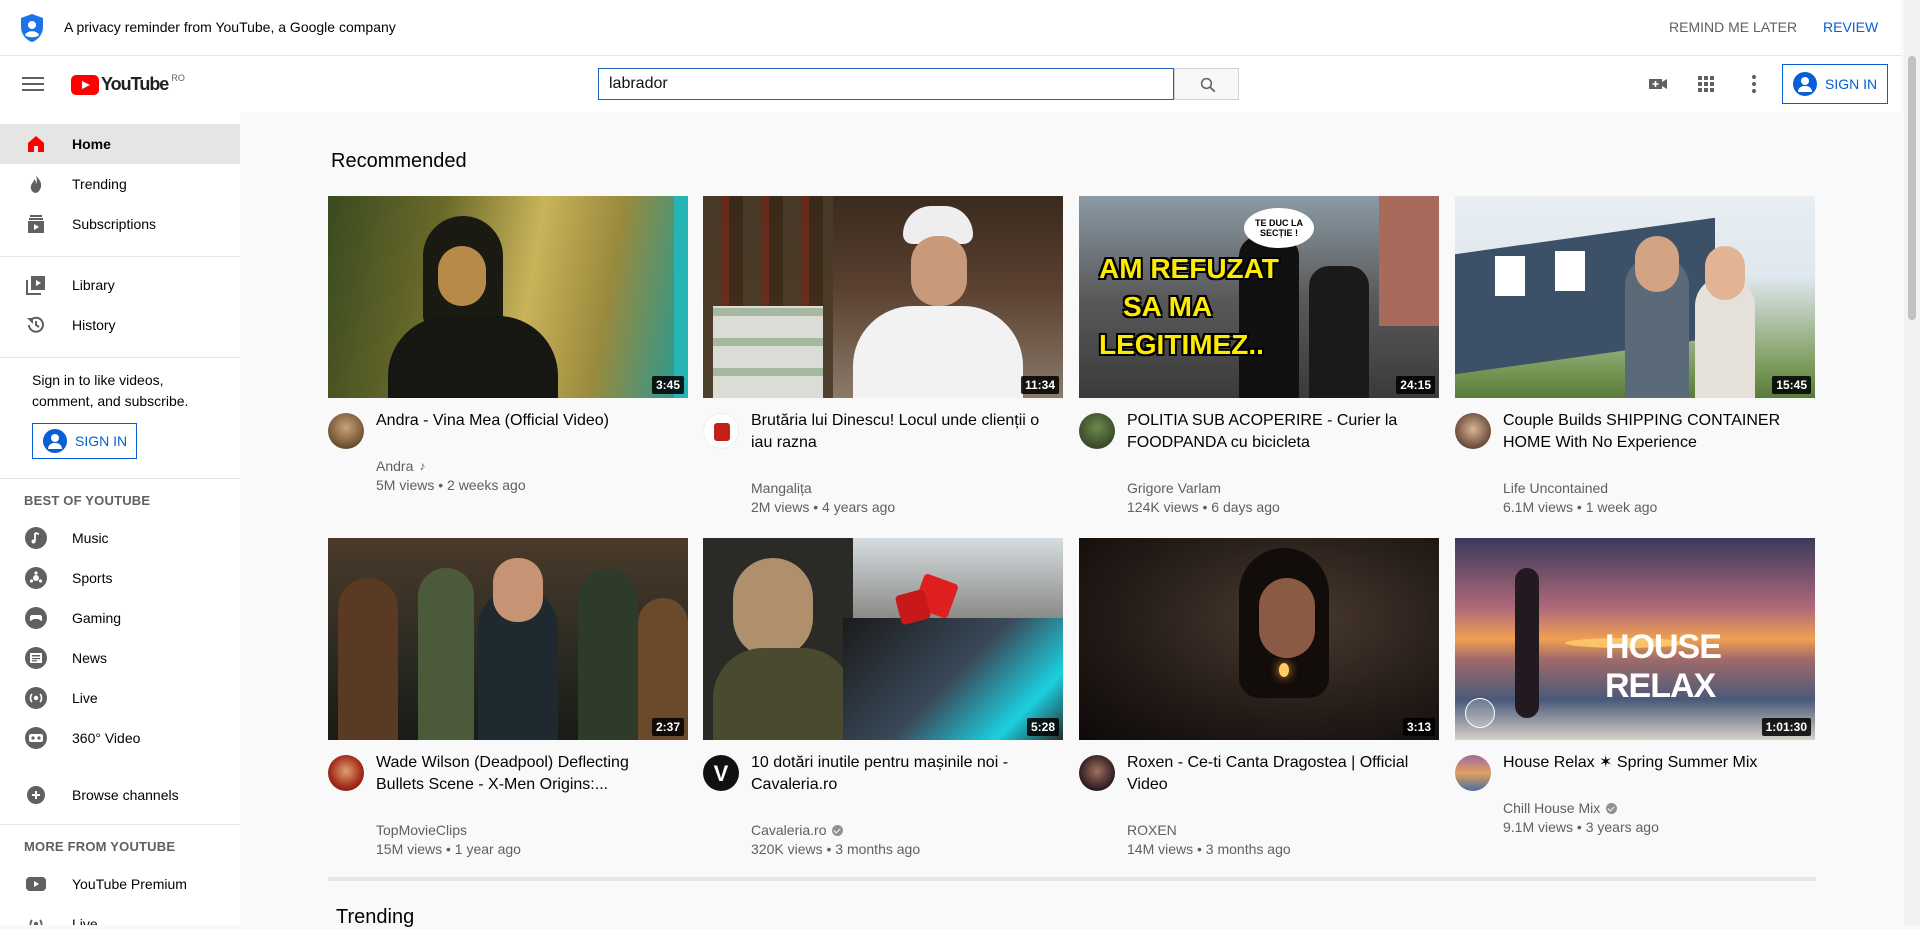 The width and height of the screenshot is (1920, 929). I want to click on channel-avatar: V, so click(721, 773).